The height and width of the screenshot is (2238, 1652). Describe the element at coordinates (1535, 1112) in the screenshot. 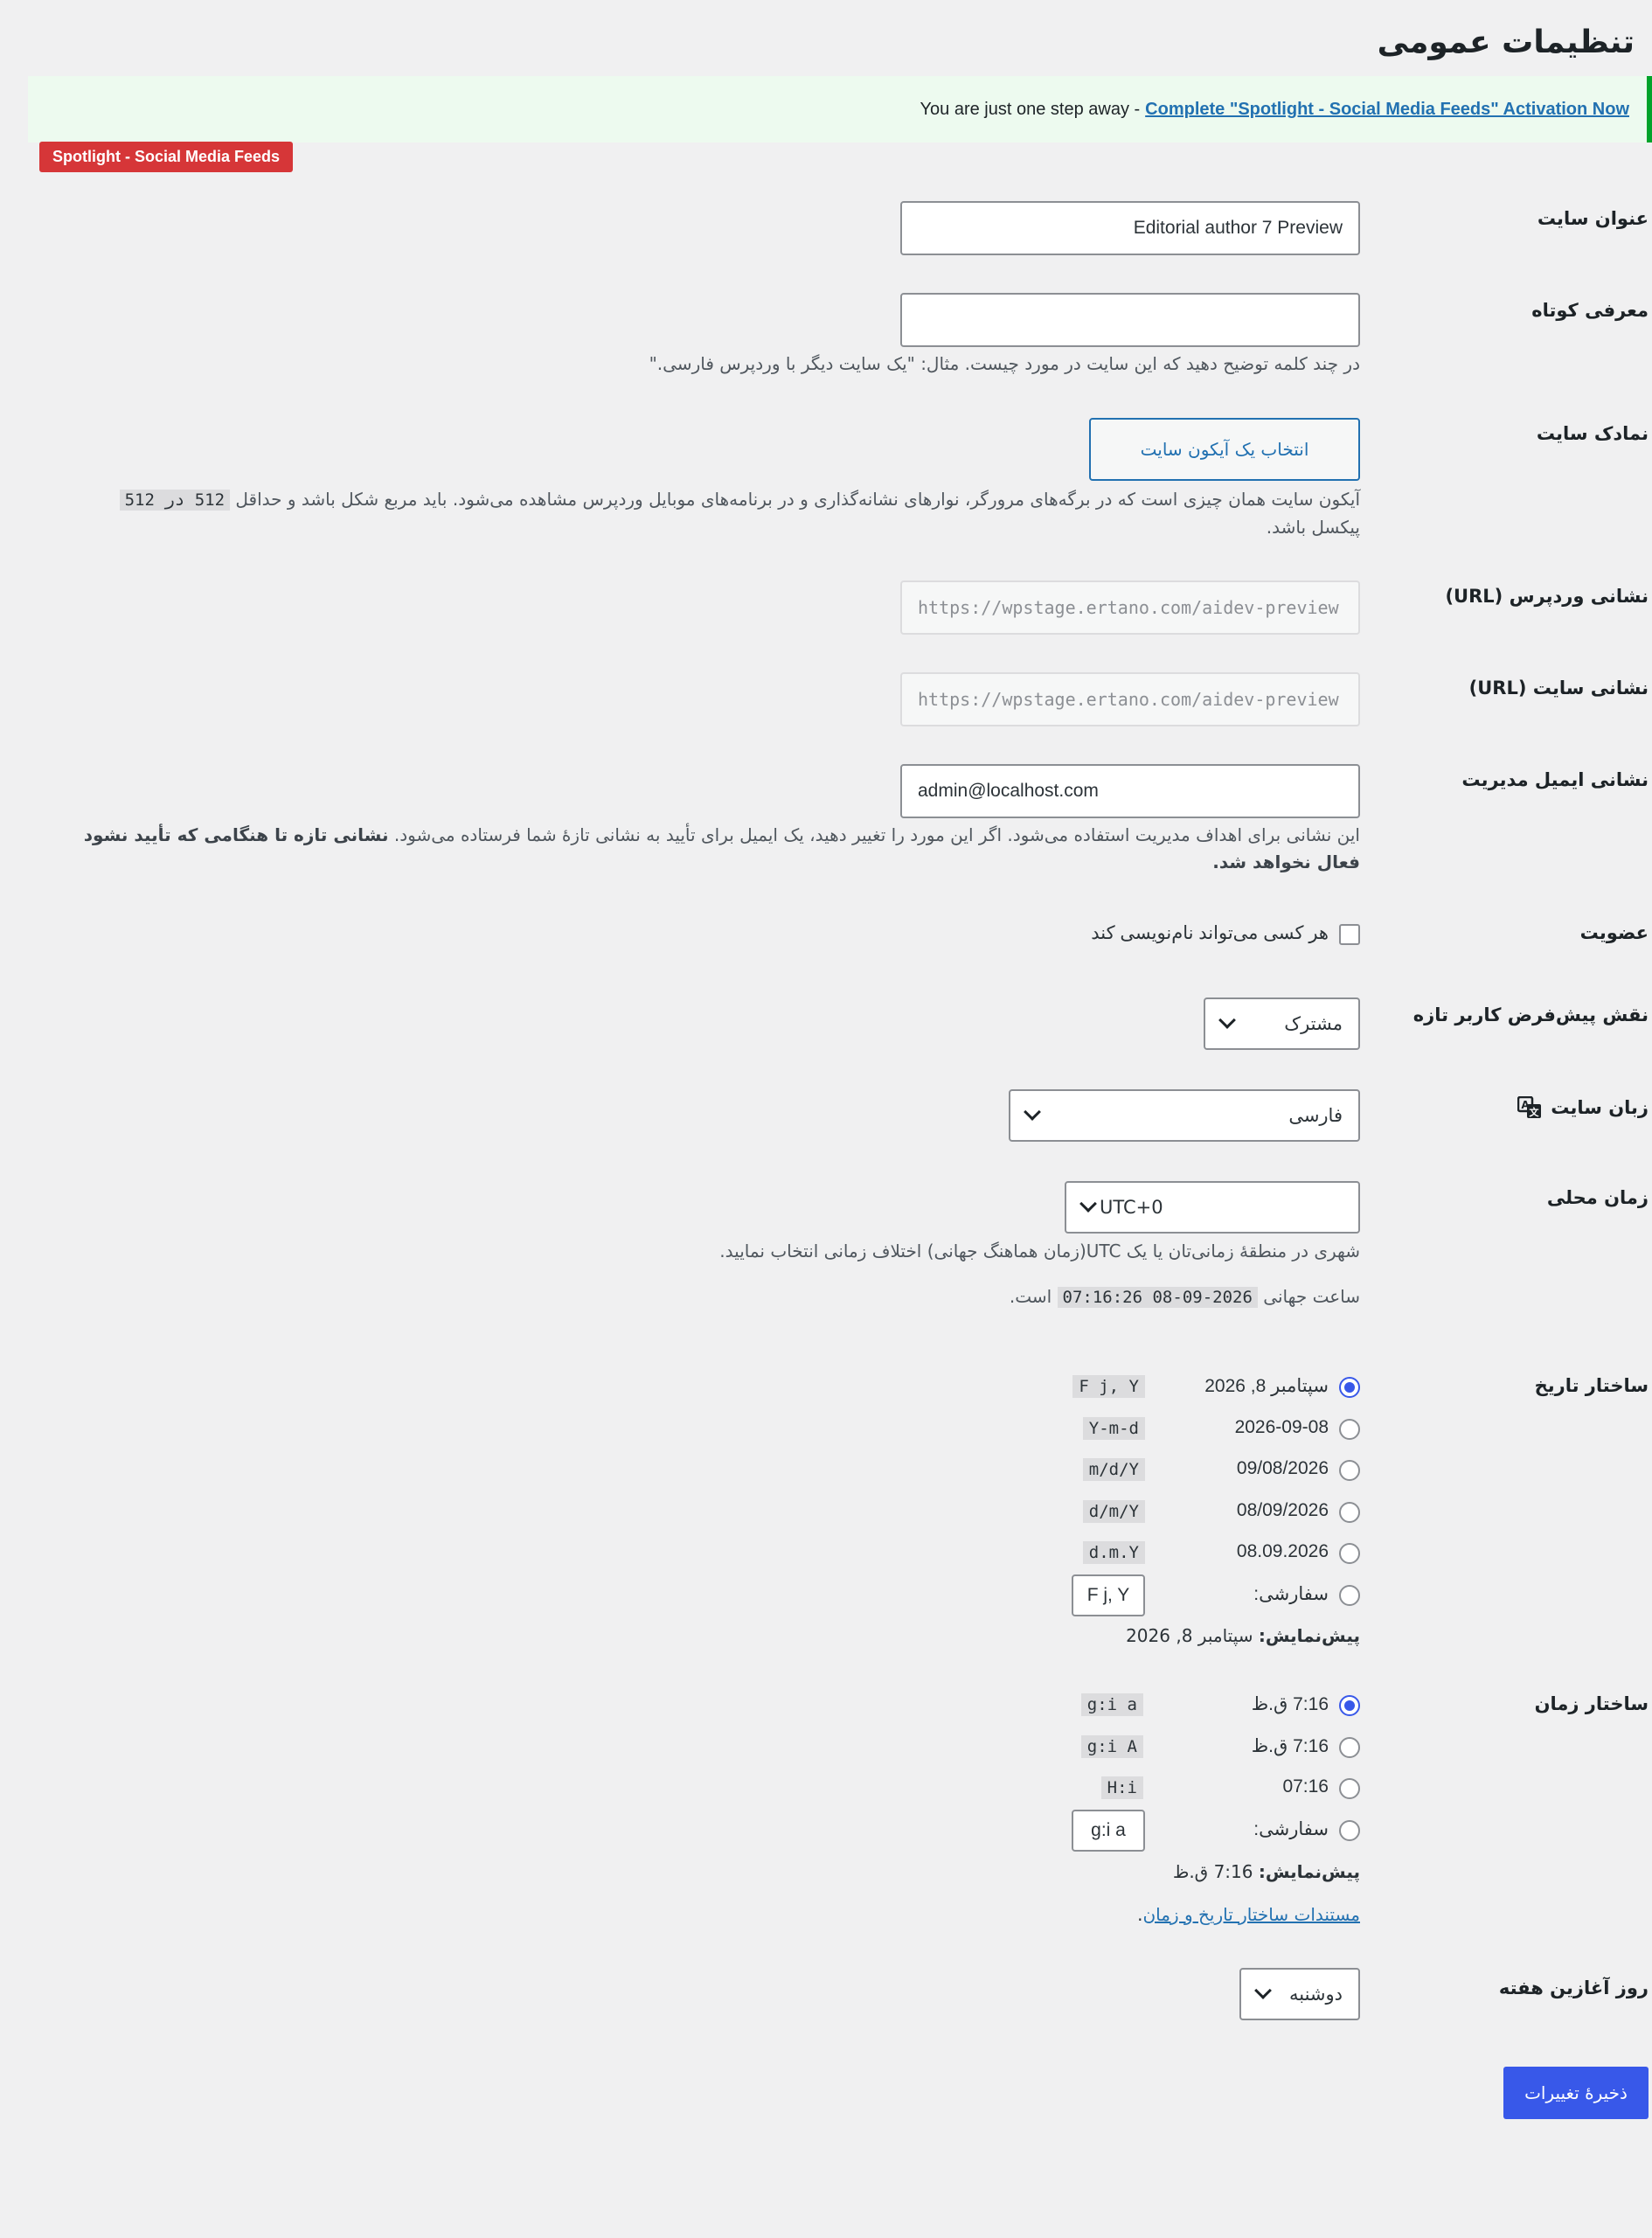

I see `svg-text: 文` at that location.